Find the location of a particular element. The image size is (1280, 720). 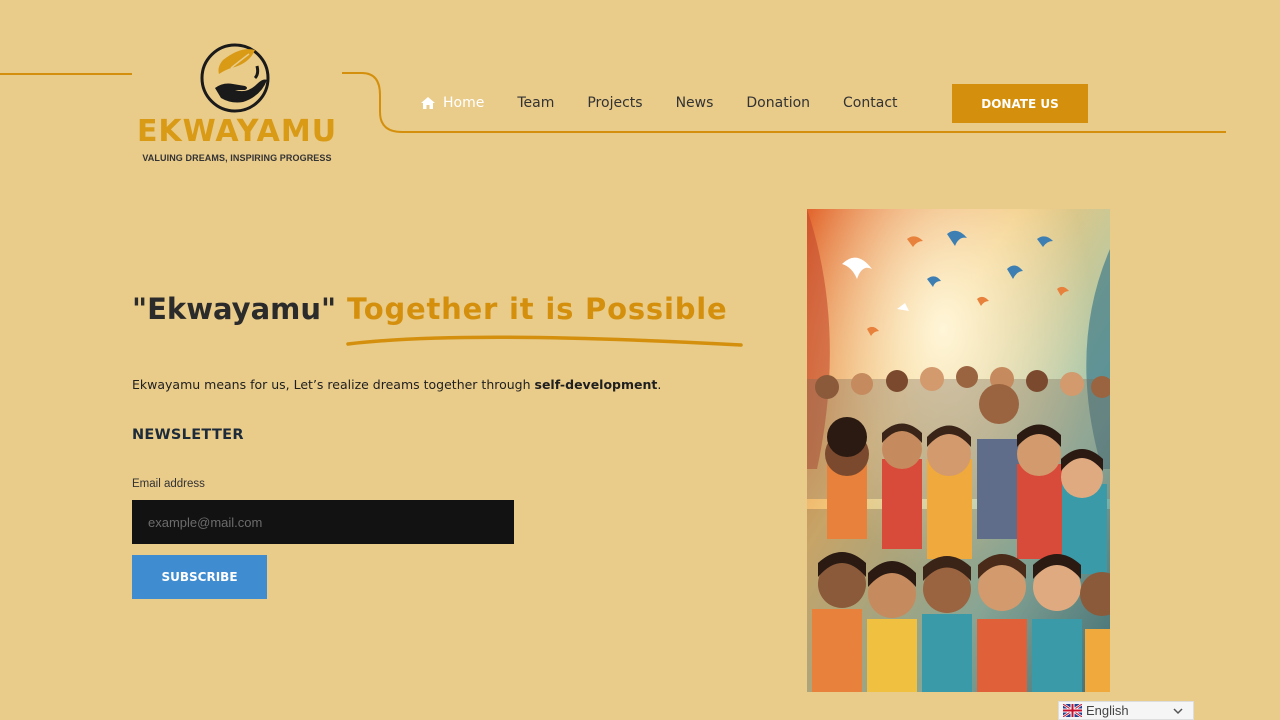

donate-button: DONATE US is located at coordinates (1020, 103).